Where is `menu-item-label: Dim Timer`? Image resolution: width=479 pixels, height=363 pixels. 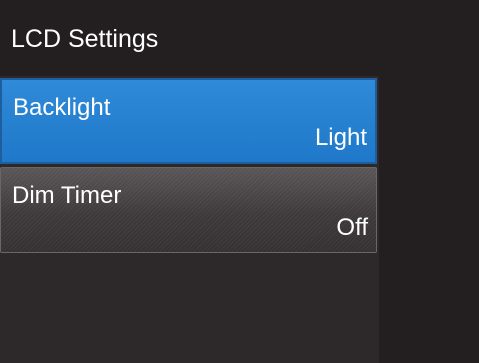
menu-item-label: Dim Timer is located at coordinates (67, 195).